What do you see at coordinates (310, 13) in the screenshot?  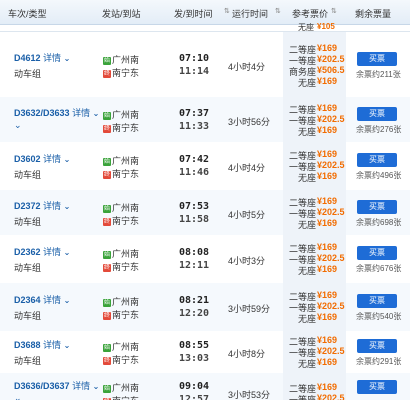 I see `col-price: 参考票价` at bounding box center [310, 13].